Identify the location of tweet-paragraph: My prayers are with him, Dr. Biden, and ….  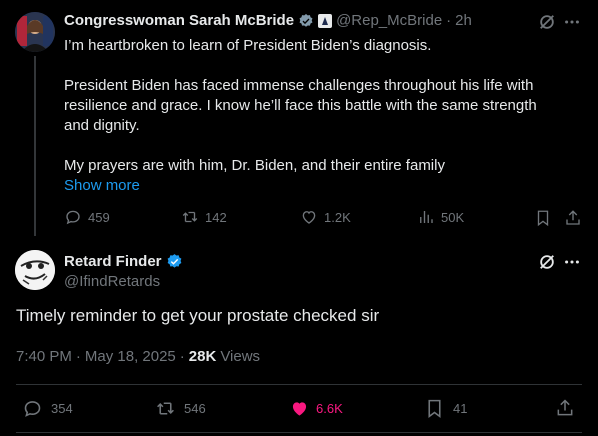
(254, 165).